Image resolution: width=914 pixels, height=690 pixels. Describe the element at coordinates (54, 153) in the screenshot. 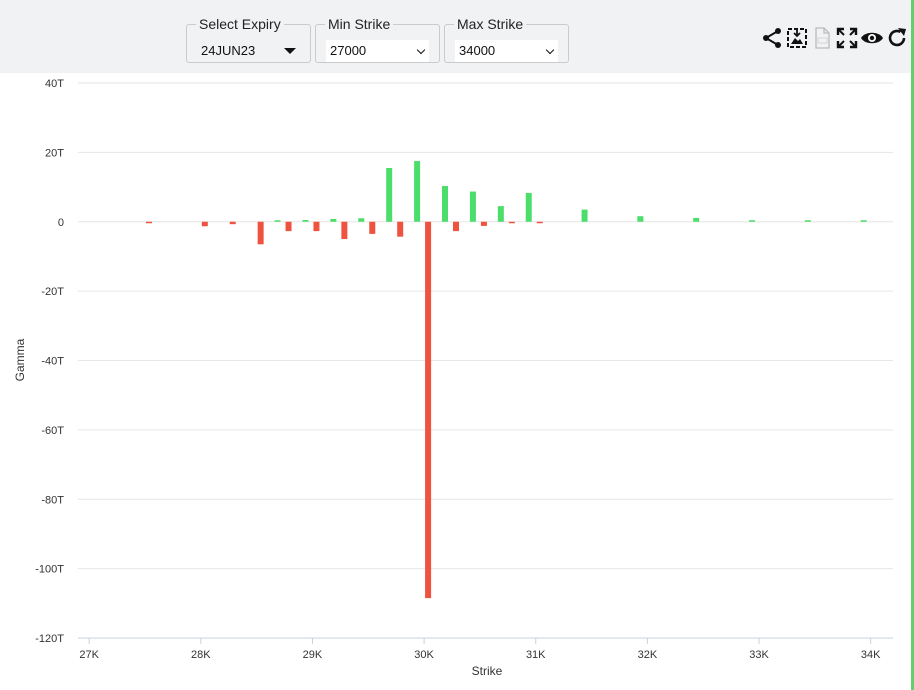

I see `y-tick-label: 20T` at that location.